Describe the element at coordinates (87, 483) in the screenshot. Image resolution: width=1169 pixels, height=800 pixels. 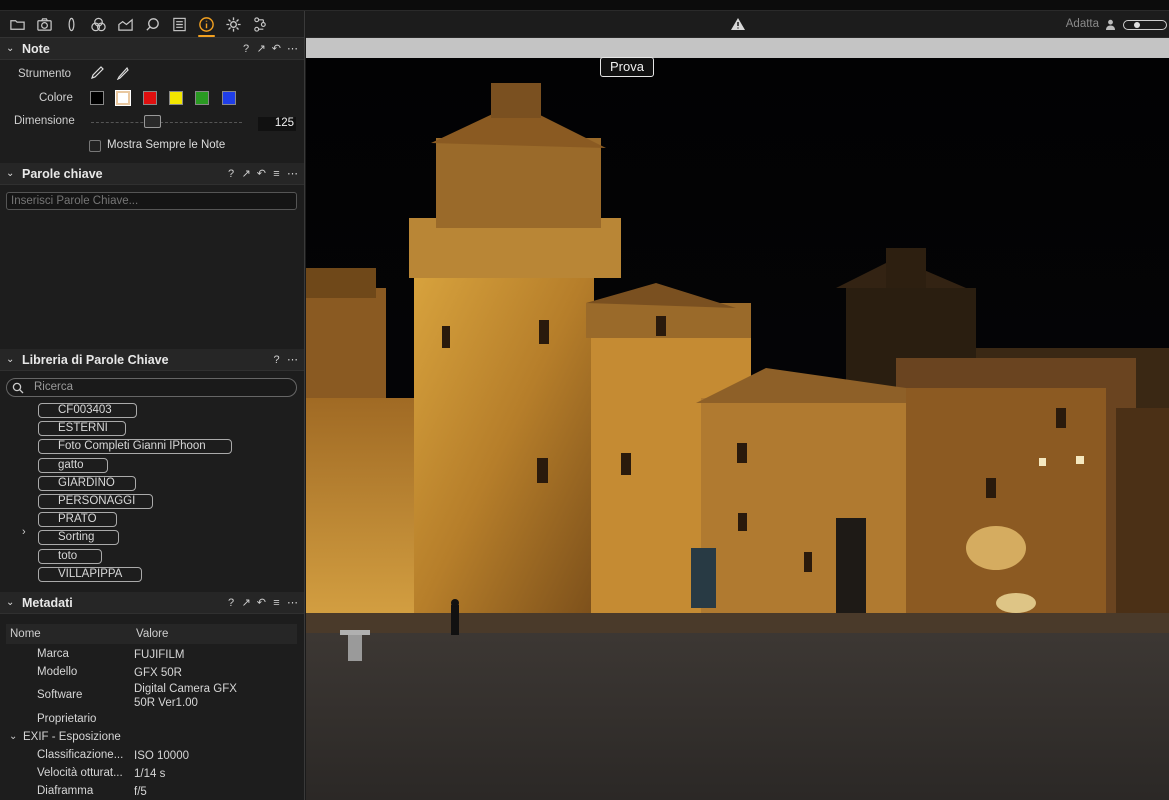
I see `keyword-chip: GIARDINO` at that location.